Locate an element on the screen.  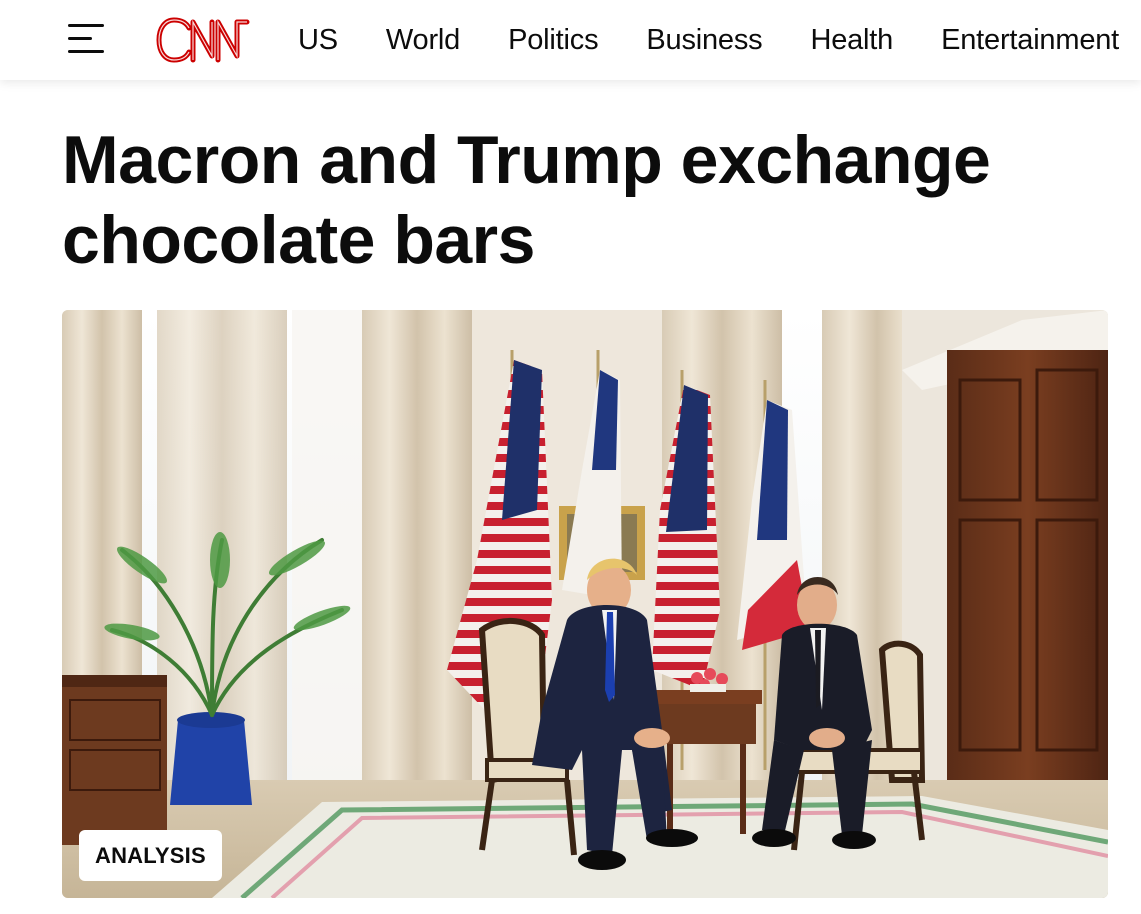
nav-link-health: Health is located at coordinates (851, 40).